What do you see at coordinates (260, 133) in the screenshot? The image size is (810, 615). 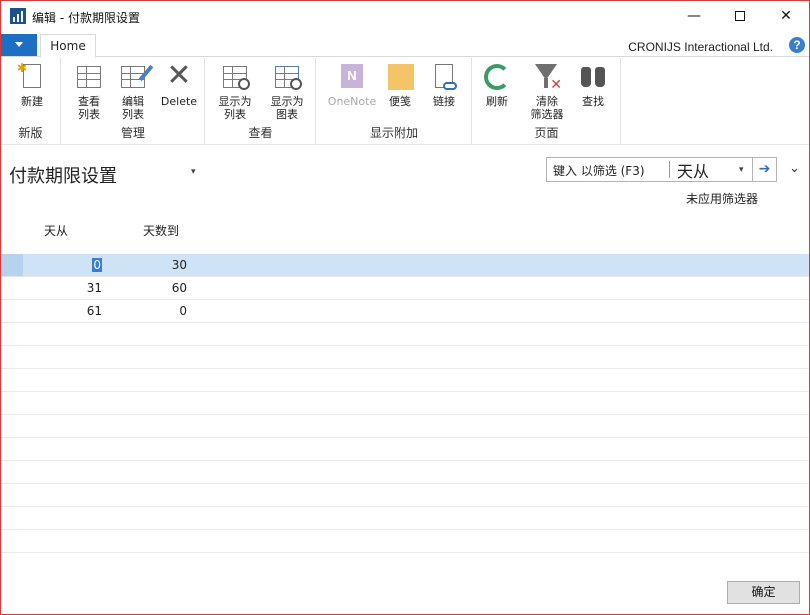 I see `group-label-view: 查看` at bounding box center [260, 133].